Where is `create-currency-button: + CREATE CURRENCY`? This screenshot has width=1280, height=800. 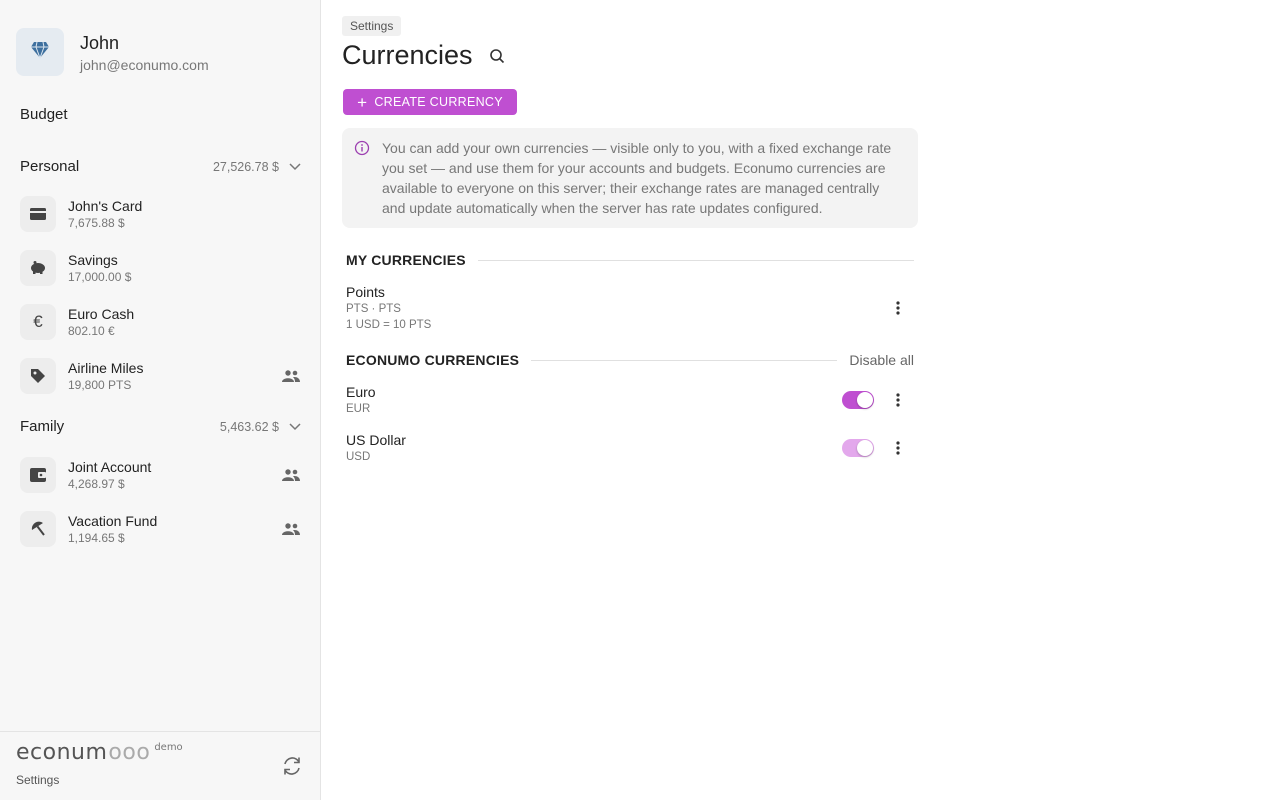 create-currency-button: + CREATE CURRENCY is located at coordinates (430, 102).